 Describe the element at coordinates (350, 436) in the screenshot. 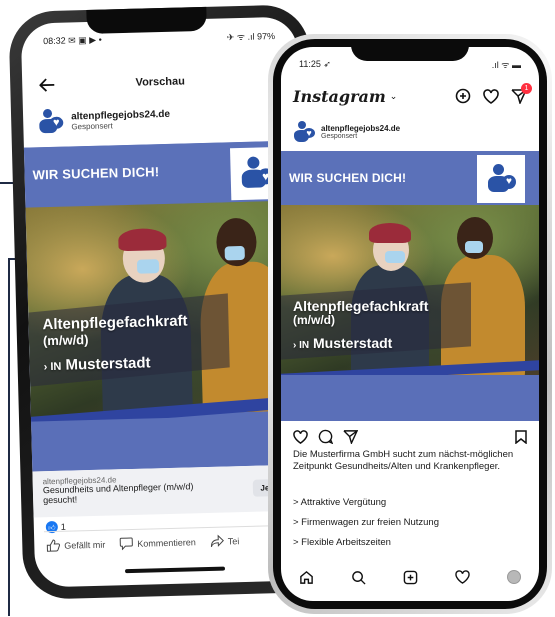

I see `paper-plane-icon` at that location.